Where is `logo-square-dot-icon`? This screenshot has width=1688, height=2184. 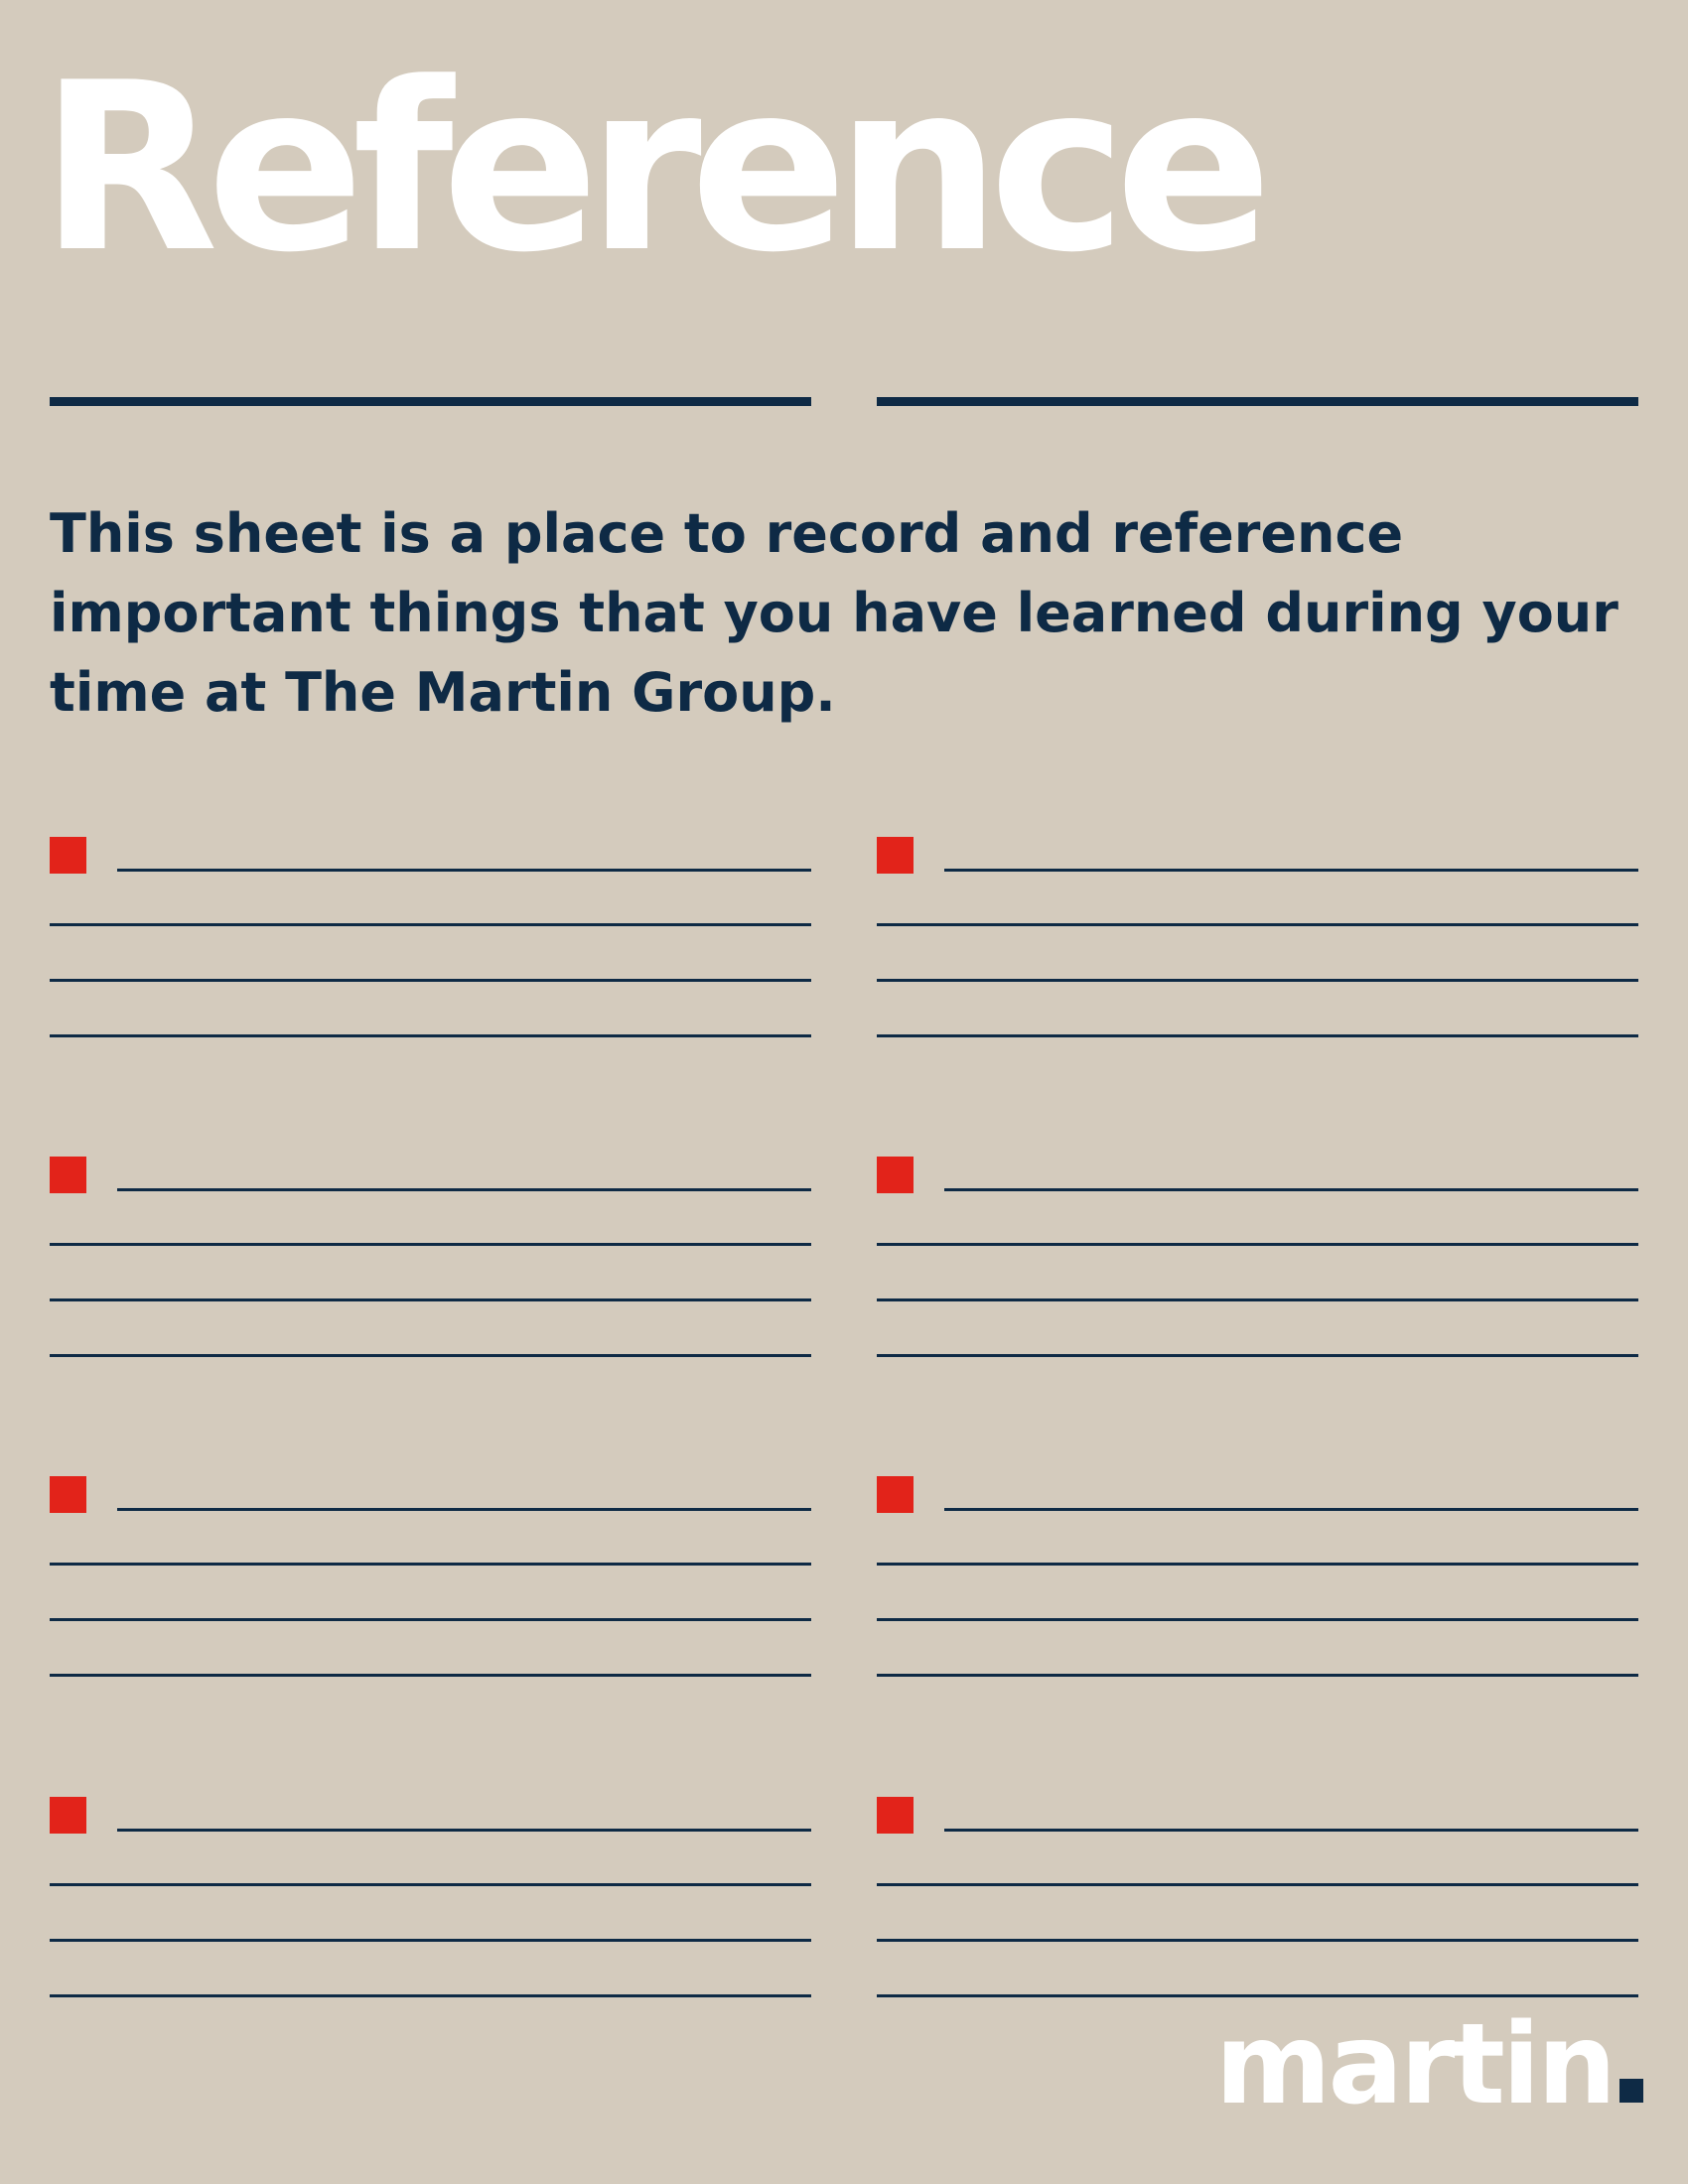 logo-square-dot-icon is located at coordinates (1631, 2091).